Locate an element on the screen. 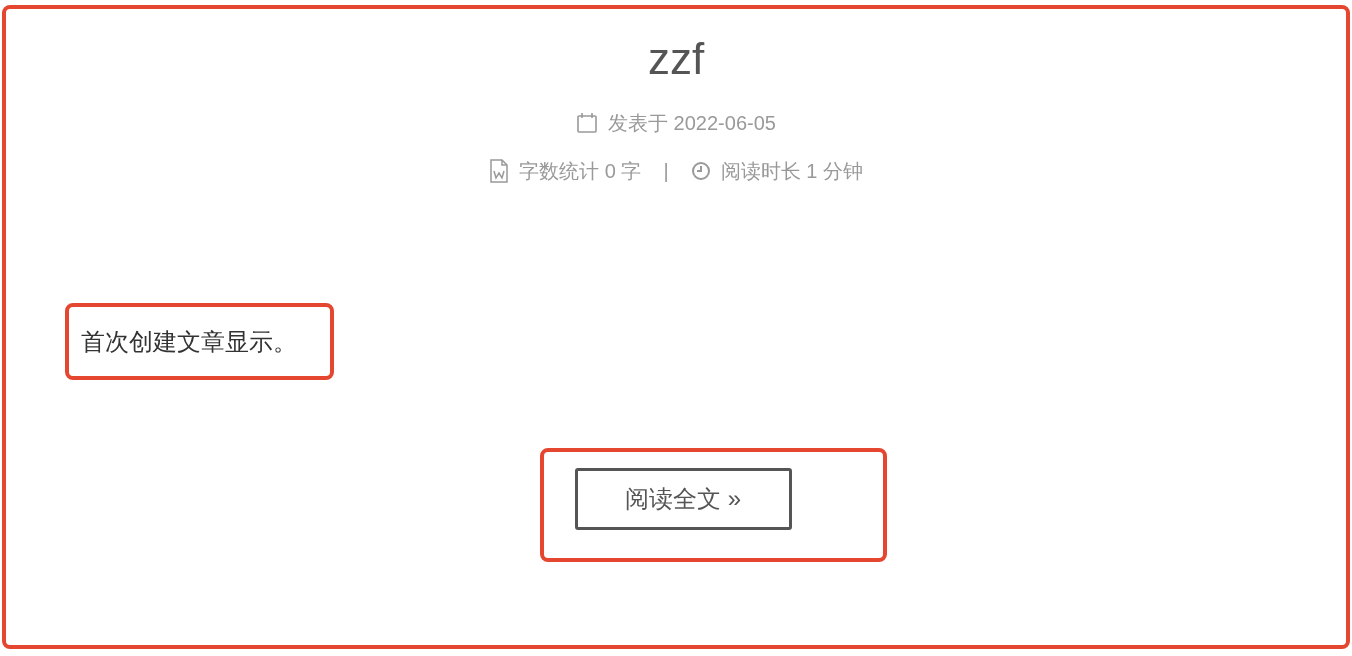 This screenshot has height=656, width=1352. post-title: zzf is located at coordinates (676, 59).